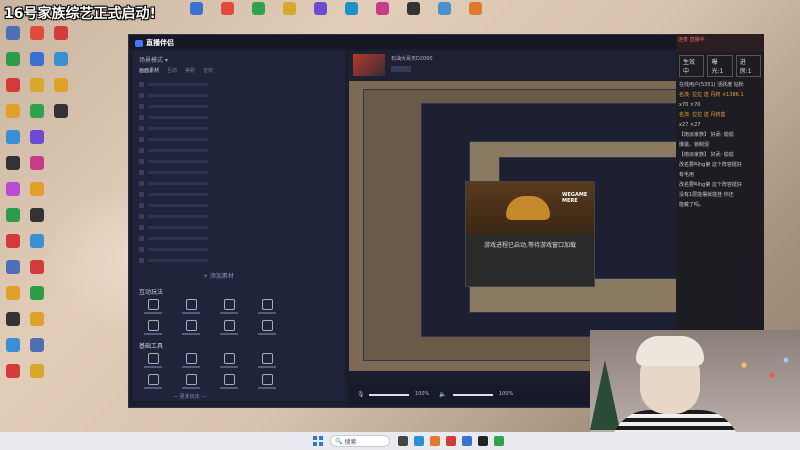 This screenshot has height=450, width=800. Describe the element at coordinates (442, 394) in the screenshot. I see `speaker-icon: 🔈` at that location.